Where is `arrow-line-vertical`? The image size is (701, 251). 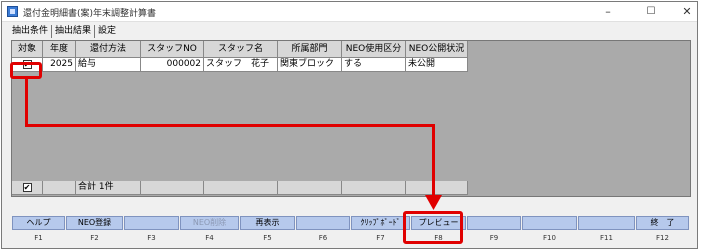
arrow-line-vertical is located at coordinates (433, 161).